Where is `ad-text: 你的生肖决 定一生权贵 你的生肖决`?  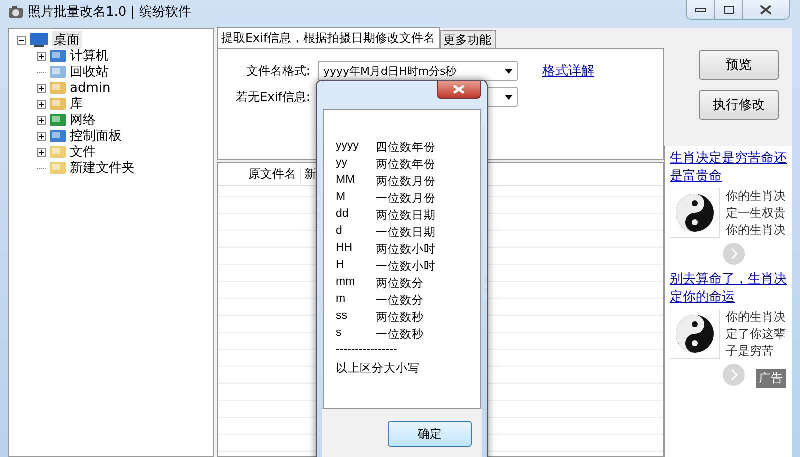
ad-text: 你的生肖决 定一生权贵 你的生肖决 is located at coordinates (756, 213).